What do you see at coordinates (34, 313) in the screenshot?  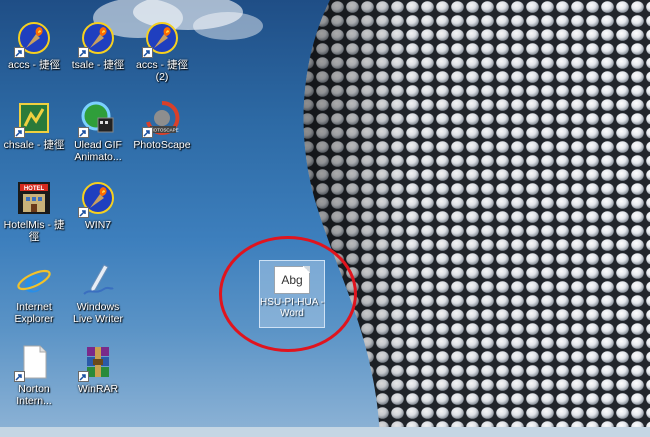 I see `desktop-icon-label: Internet Explorer` at bounding box center [34, 313].